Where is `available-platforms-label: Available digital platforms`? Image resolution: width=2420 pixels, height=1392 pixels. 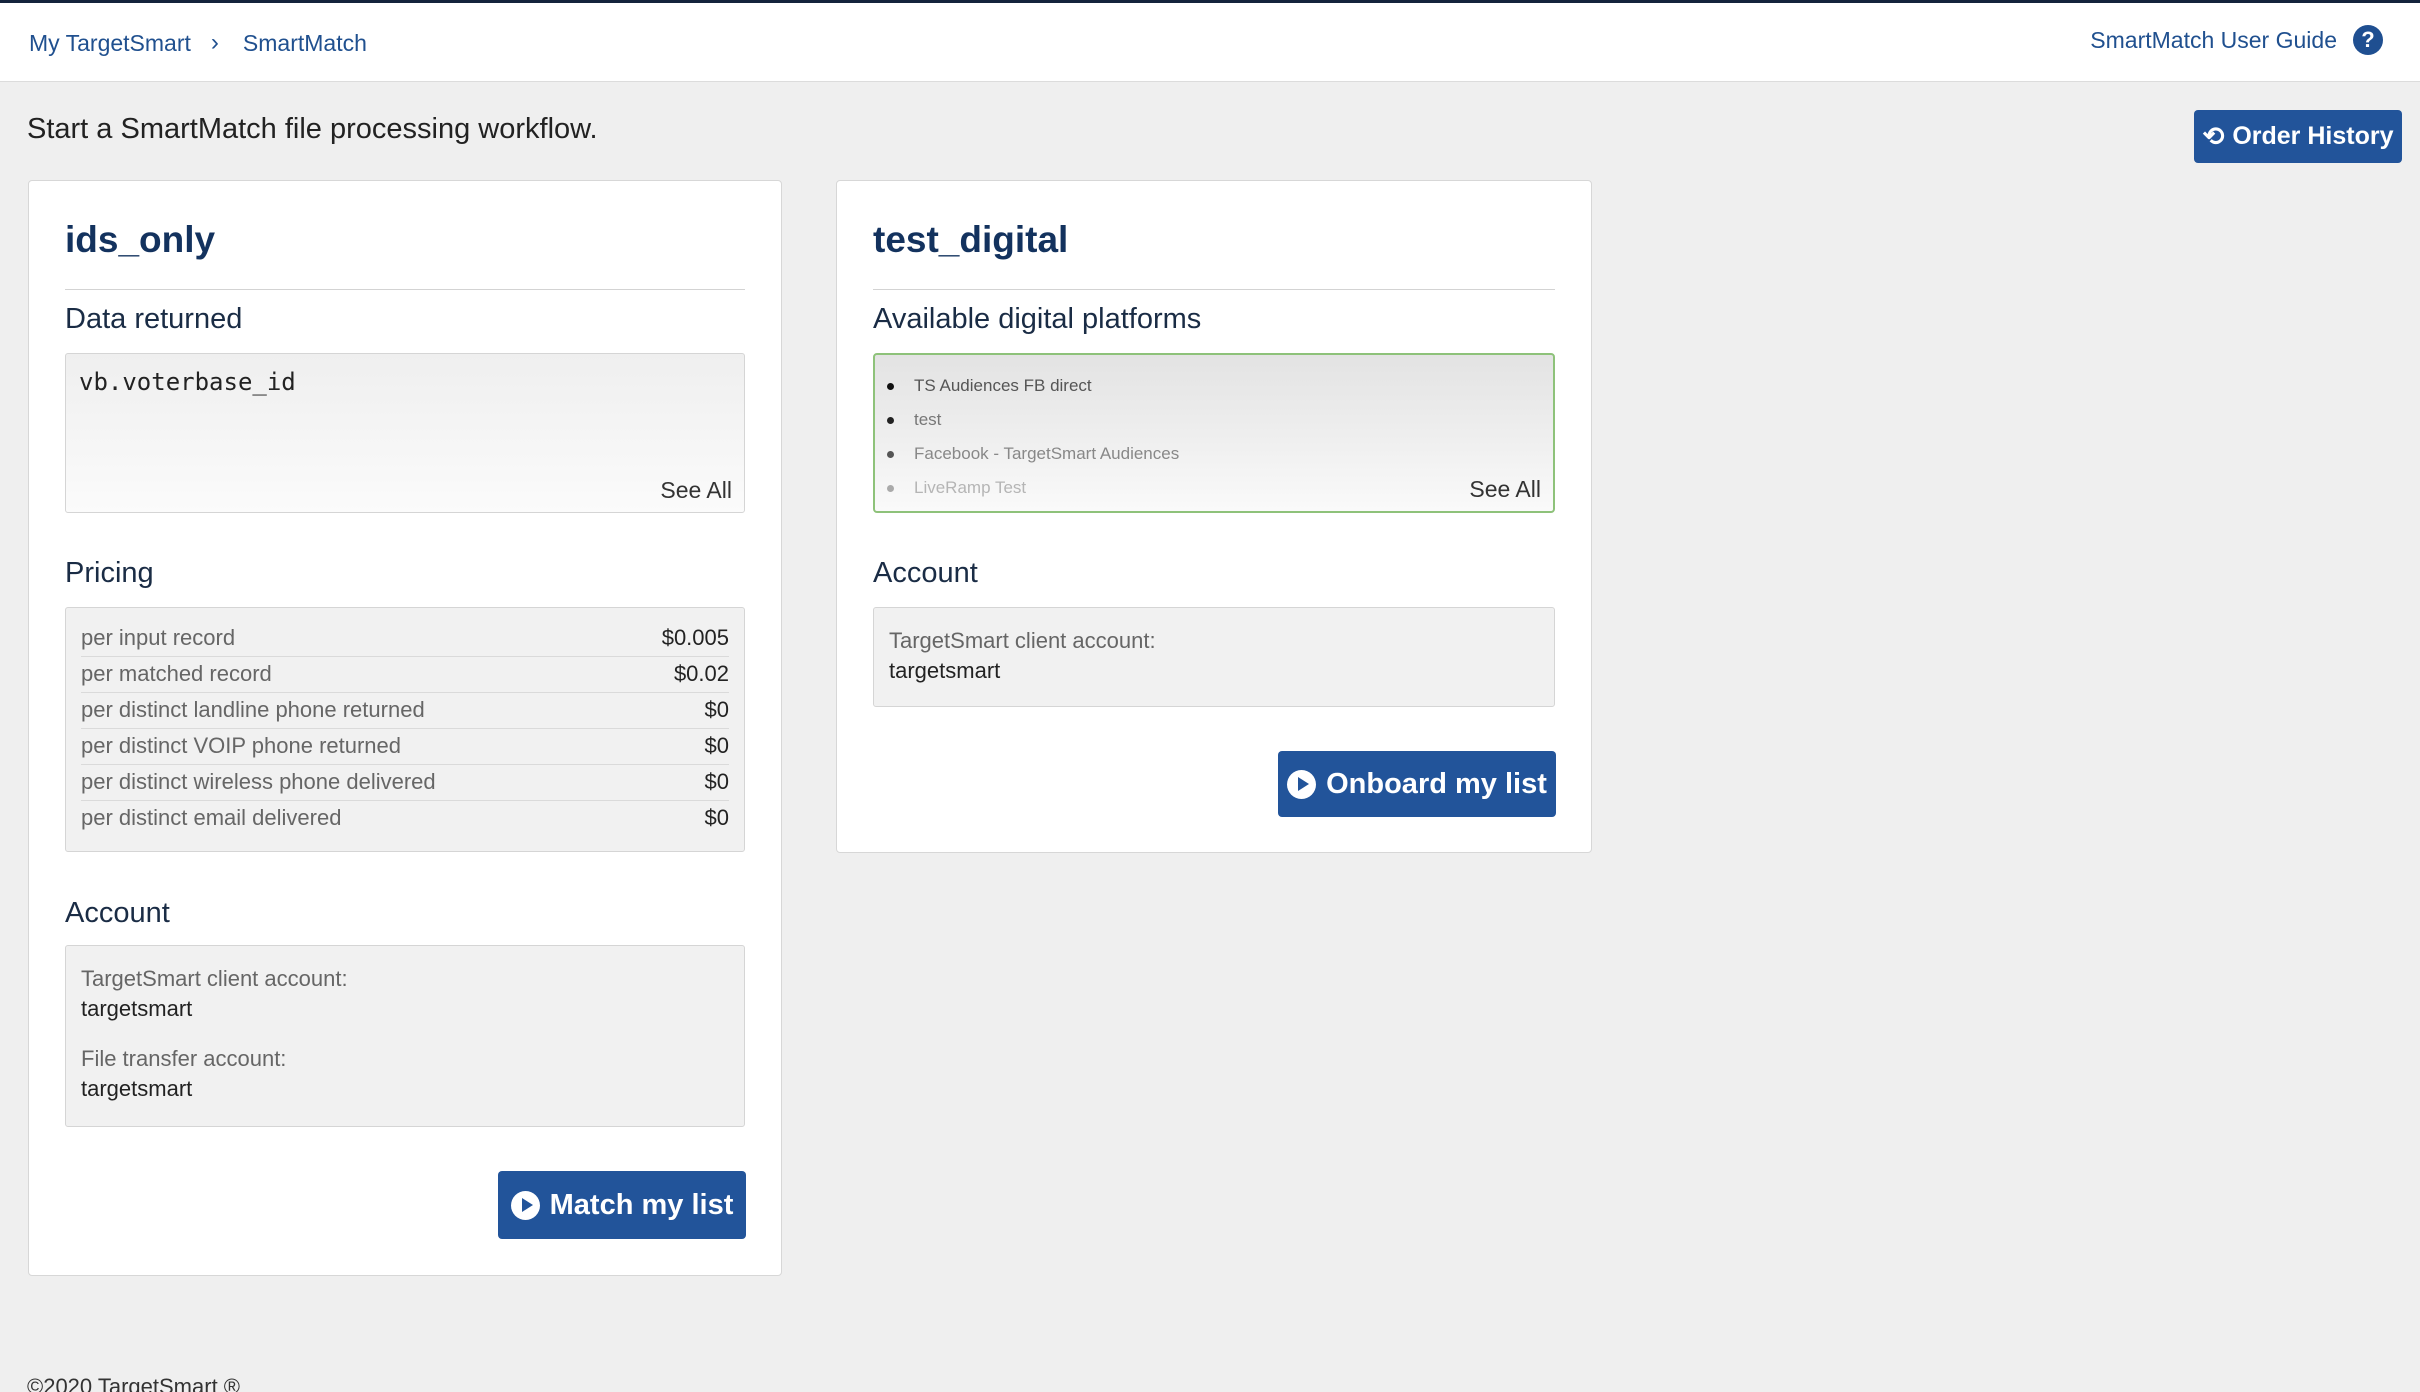 available-platforms-label: Available digital platforms is located at coordinates (1037, 319).